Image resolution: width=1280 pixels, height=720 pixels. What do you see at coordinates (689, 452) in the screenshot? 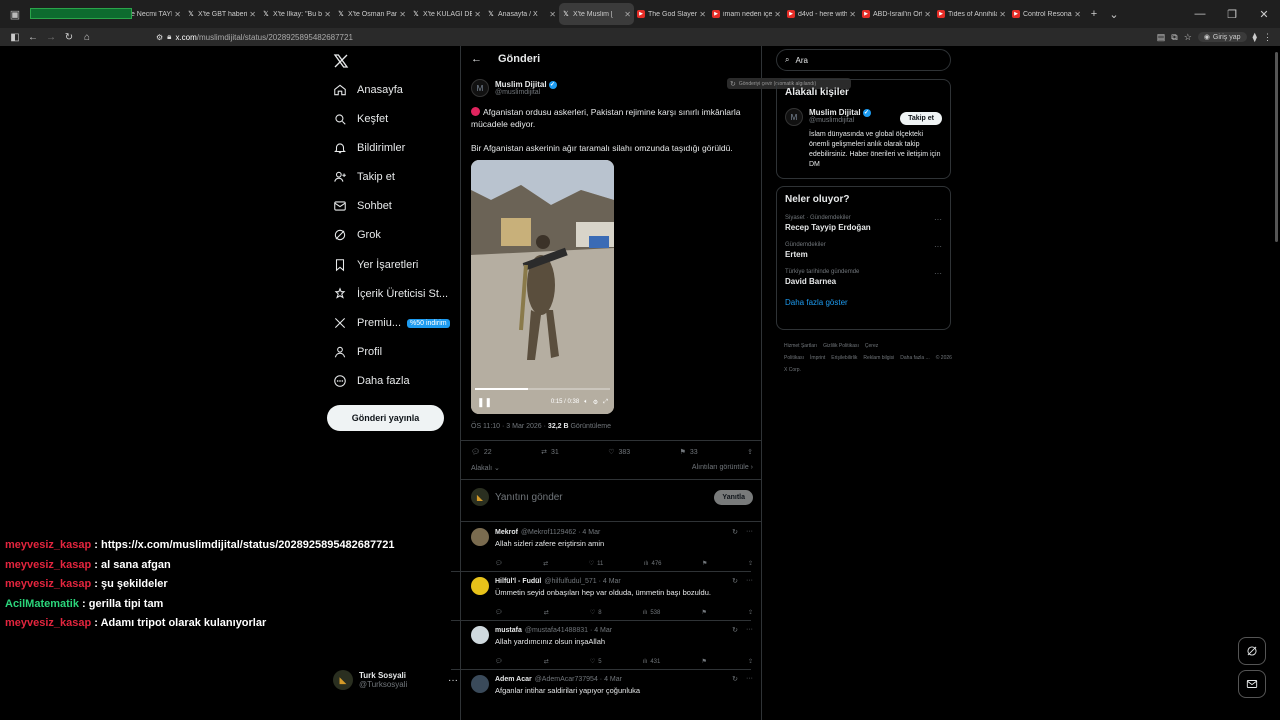
I see `bookmark-action: ⚑ 33` at bounding box center [689, 452].